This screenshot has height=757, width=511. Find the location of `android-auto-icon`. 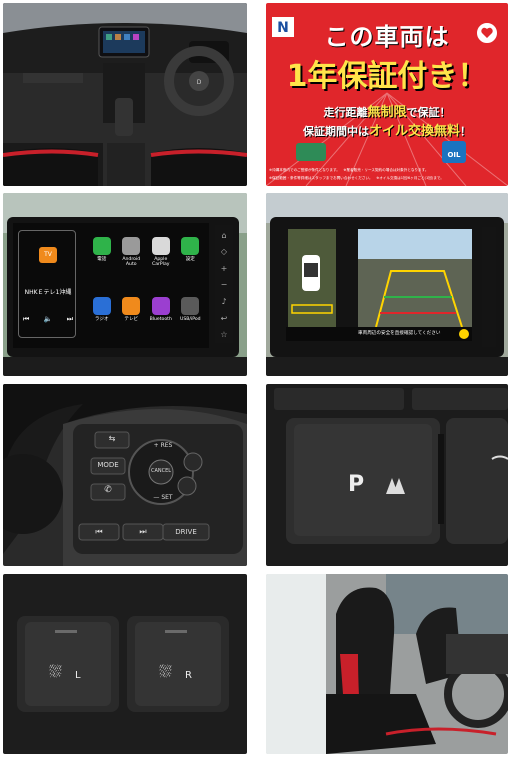

android-auto-icon is located at coordinates (131, 246).